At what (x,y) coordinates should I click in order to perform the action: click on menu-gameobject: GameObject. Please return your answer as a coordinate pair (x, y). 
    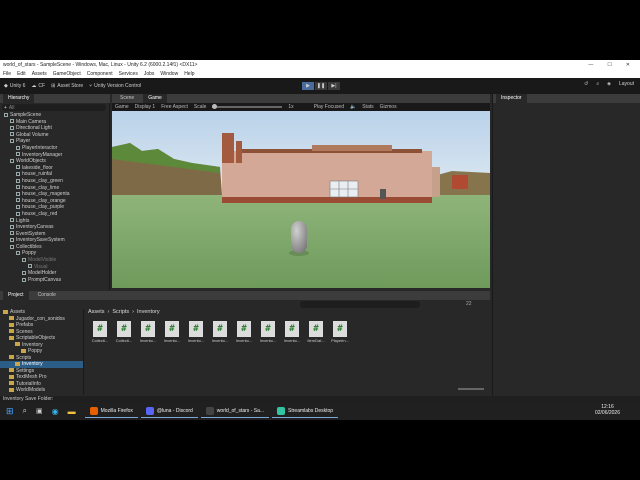
    Looking at the image, I should click on (67, 74).